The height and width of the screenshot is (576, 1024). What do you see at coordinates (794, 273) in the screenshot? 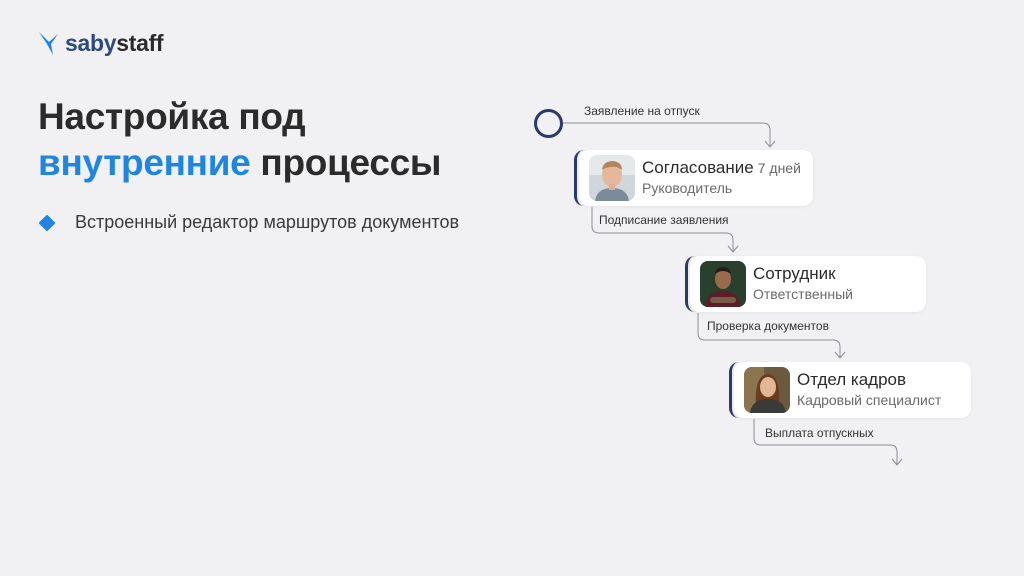
I see `step-title: Сотрудник` at bounding box center [794, 273].